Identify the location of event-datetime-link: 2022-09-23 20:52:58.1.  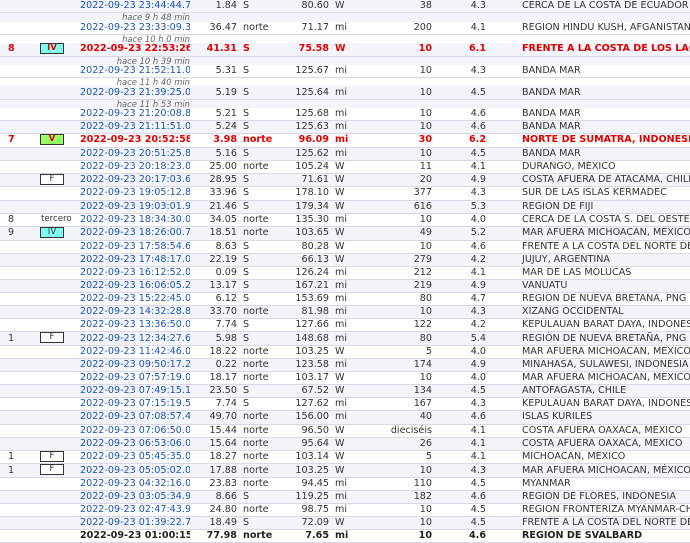
(135, 140).